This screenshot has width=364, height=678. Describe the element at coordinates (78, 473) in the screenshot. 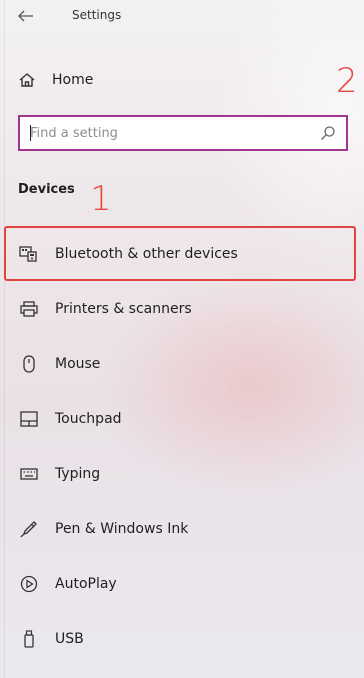

I see `nav-item-label: Typing` at that location.